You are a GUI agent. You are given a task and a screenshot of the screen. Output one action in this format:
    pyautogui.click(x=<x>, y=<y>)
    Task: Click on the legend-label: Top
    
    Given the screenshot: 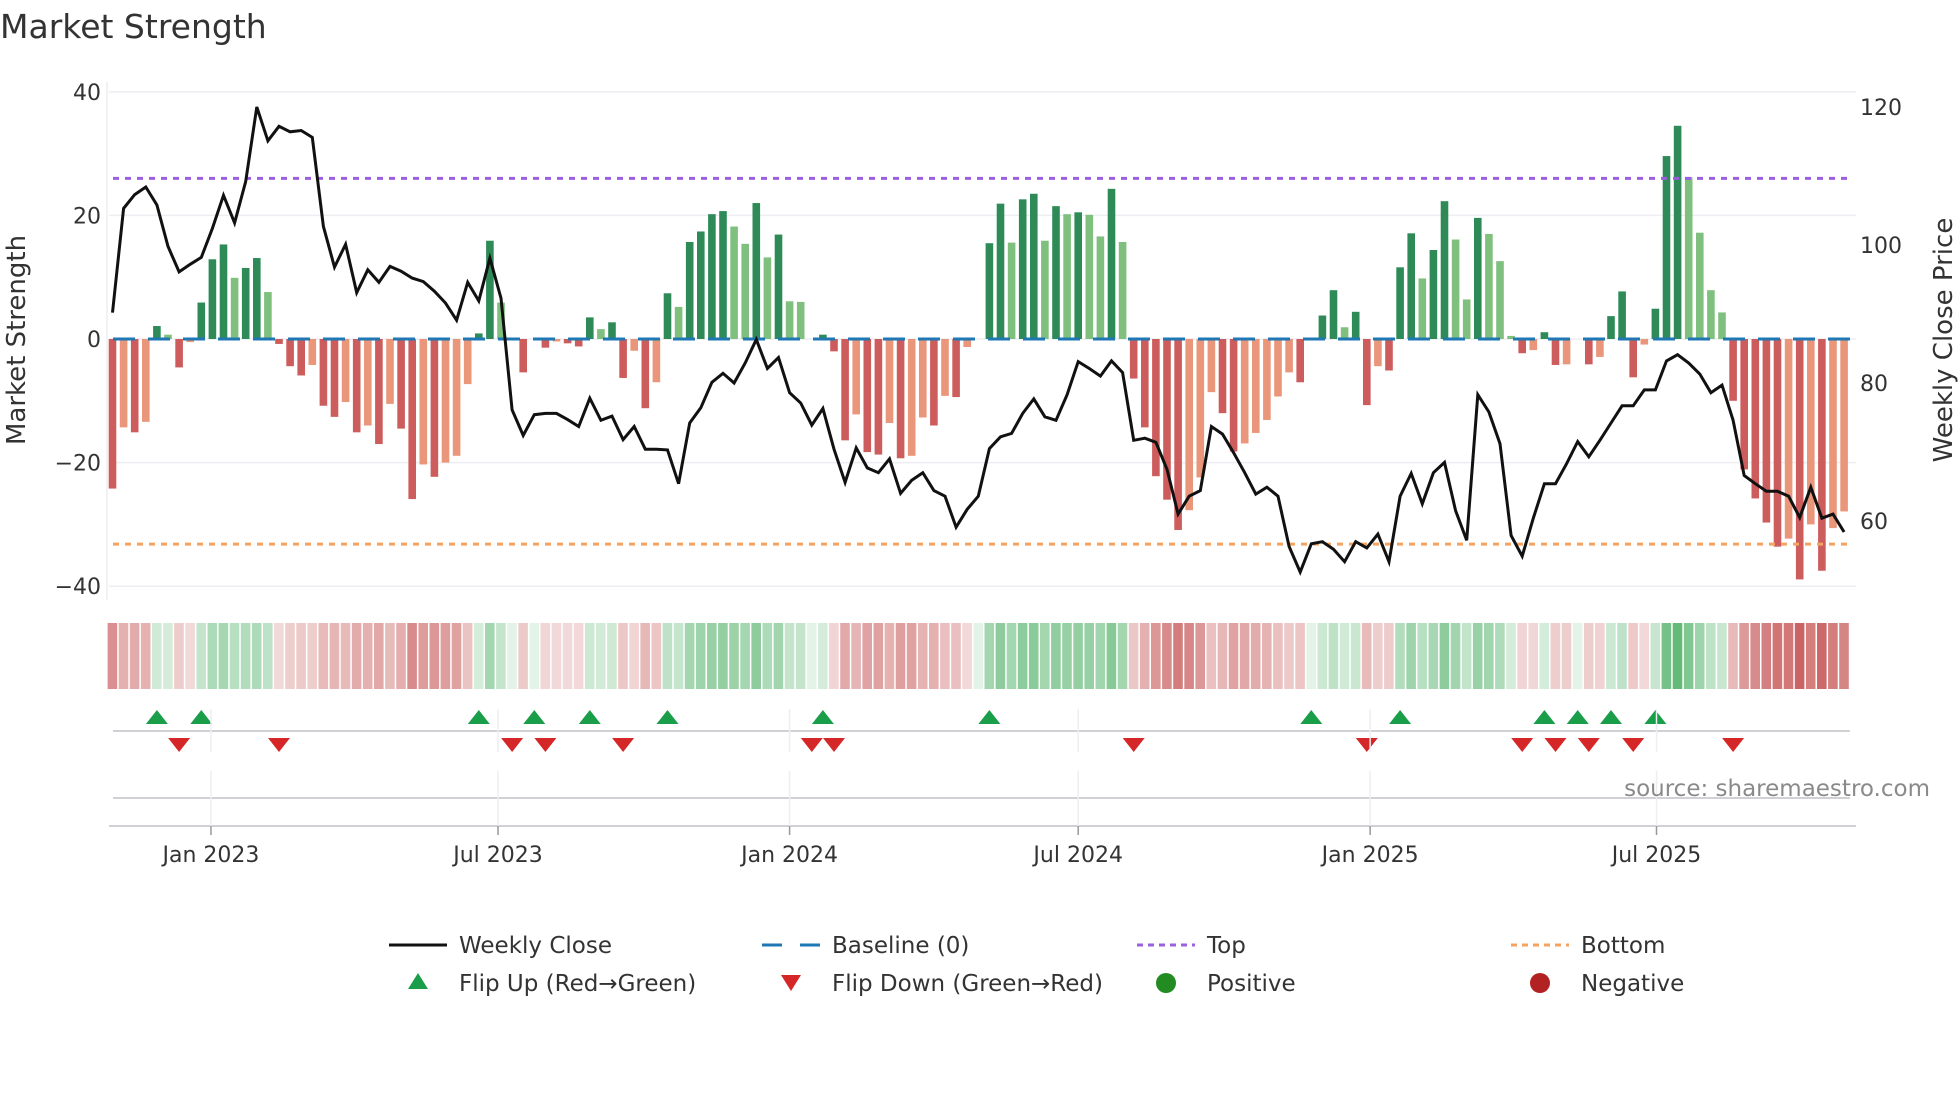 What is the action you would take?
    pyautogui.click(x=1226, y=946)
    